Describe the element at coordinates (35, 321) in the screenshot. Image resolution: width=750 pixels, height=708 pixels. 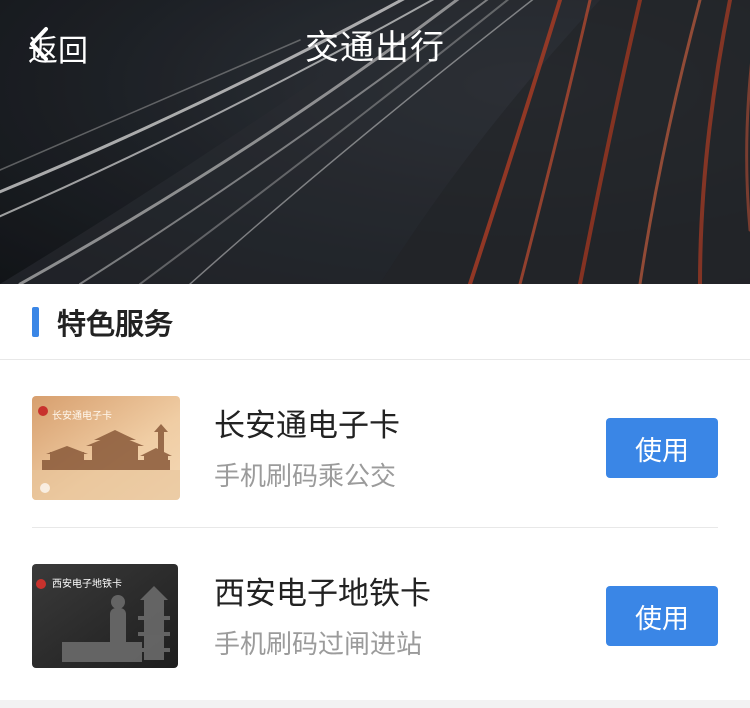
I see `section-accent-bar` at that location.